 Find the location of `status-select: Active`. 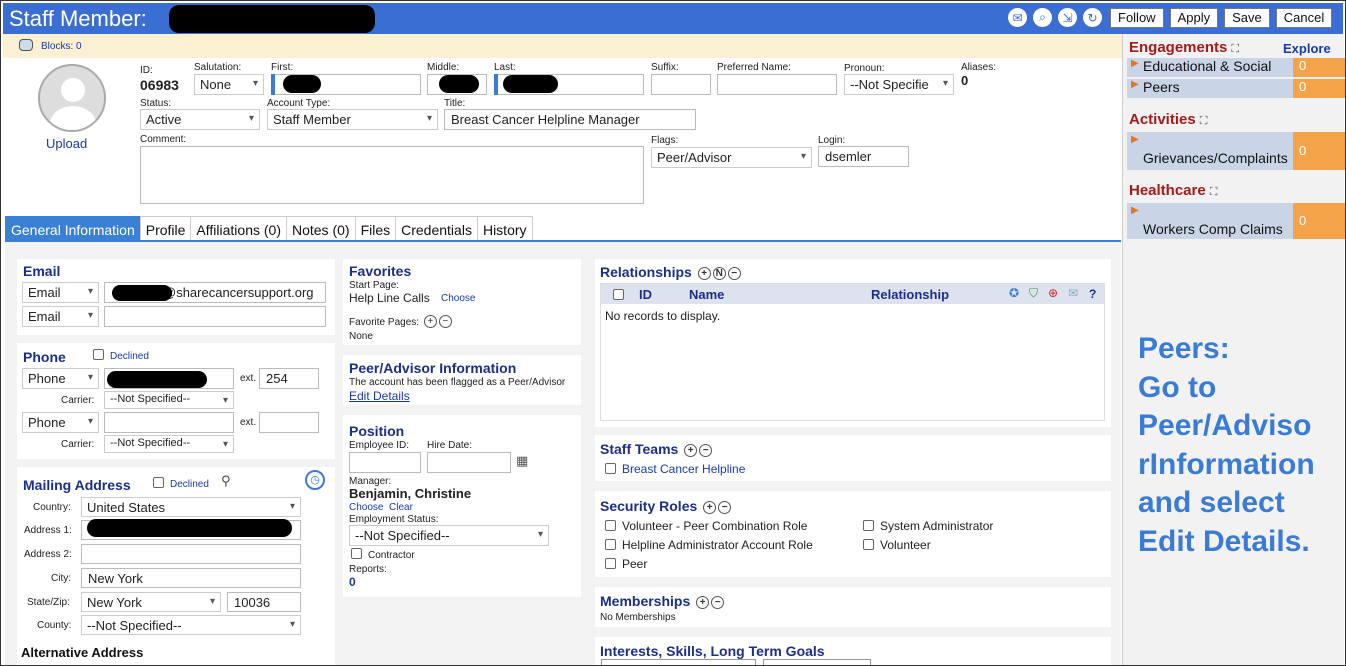

status-select: Active is located at coordinates (200, 119).